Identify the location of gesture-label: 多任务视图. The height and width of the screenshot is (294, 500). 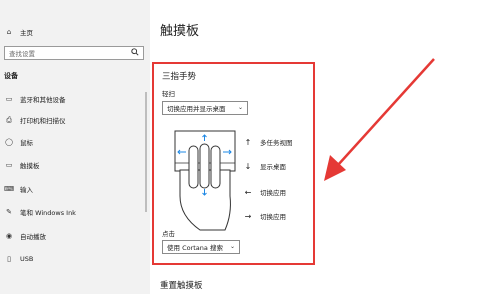
(276, 143).